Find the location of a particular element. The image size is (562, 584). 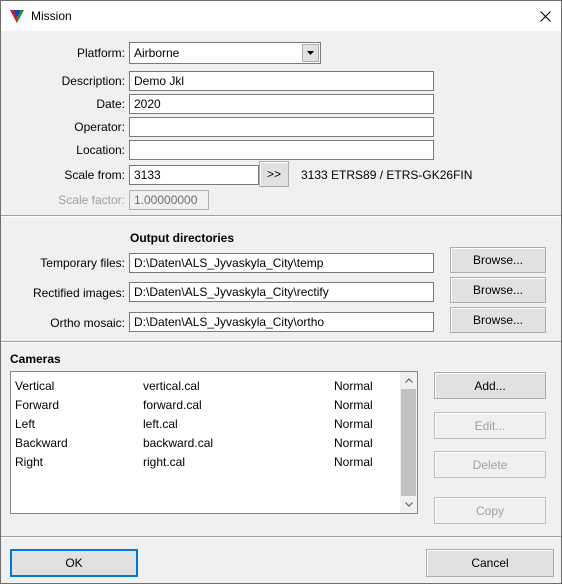

camera-file: forward.cal is located at coordinates (172, 405).